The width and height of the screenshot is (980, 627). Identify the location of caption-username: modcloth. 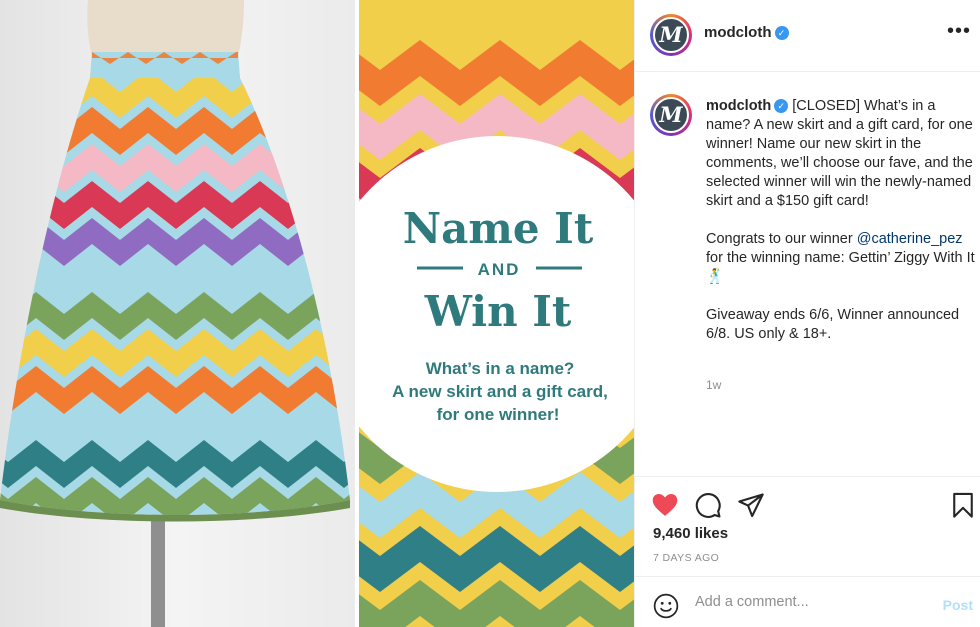
(738, 106).